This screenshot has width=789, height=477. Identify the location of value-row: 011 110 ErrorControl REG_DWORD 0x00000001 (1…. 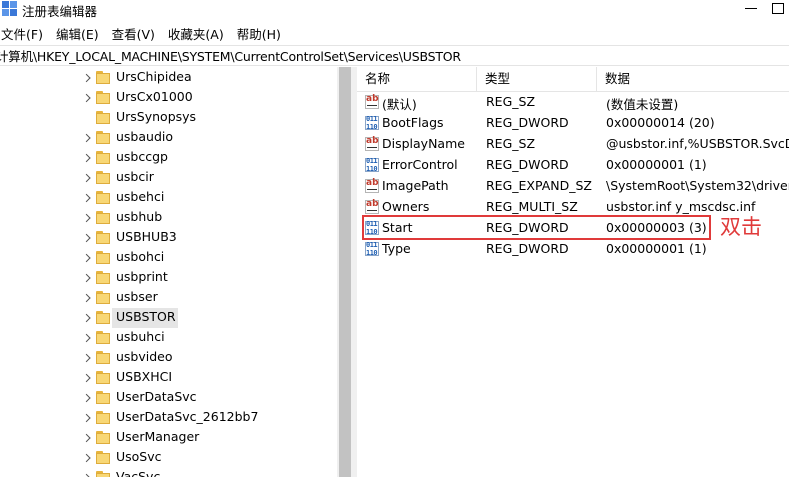
(573, 165).